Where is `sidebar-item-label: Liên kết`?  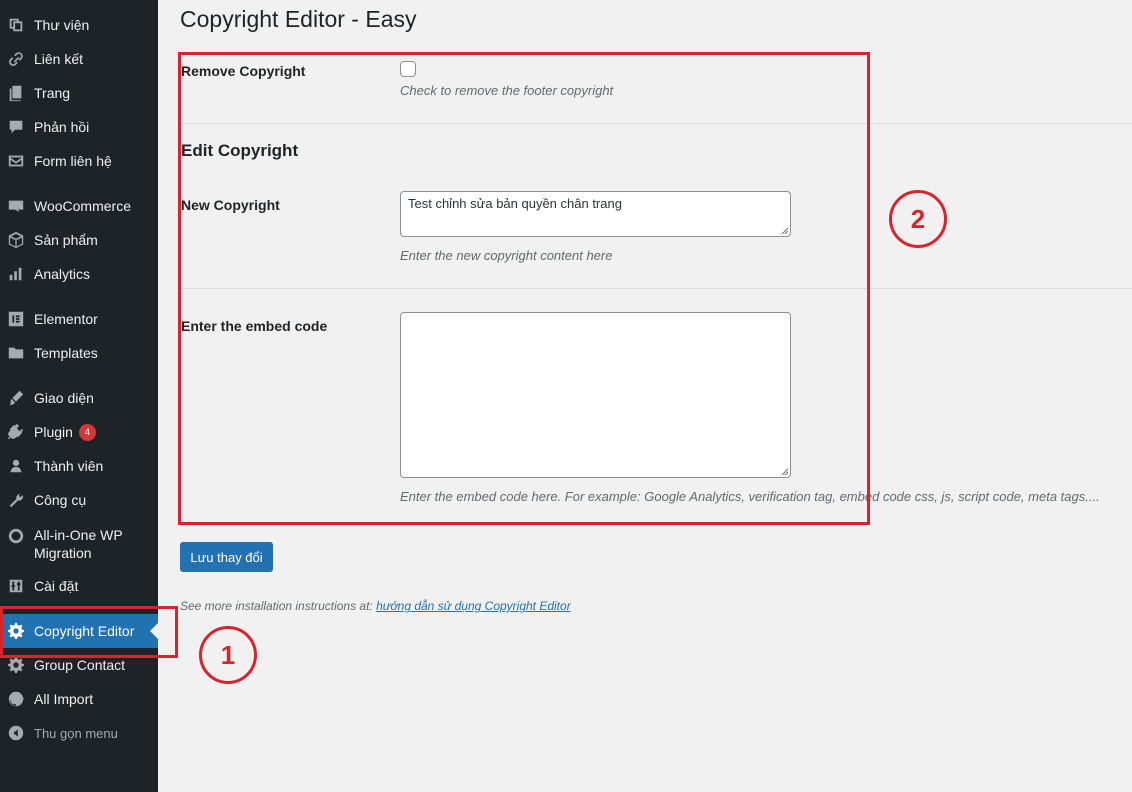
sidebar-item-label: Liên kết is located at coordinates (59, 59).